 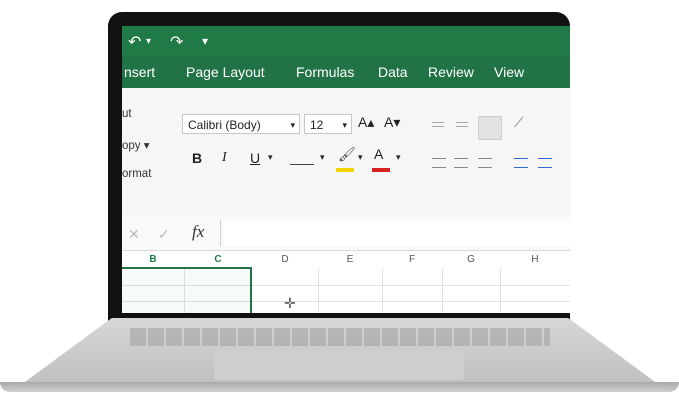 What do you see at coordinates (197, 158) in the screenshot?
I see `bold-button: B` at bounding box center [197, 158].